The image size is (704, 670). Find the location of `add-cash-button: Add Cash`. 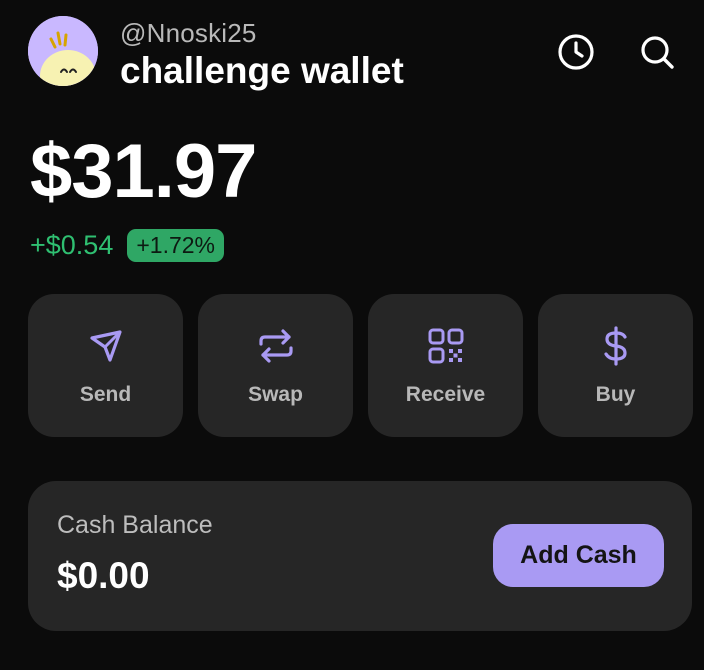

add-cash-button: Add Cash is located at coordinates (578, 555).